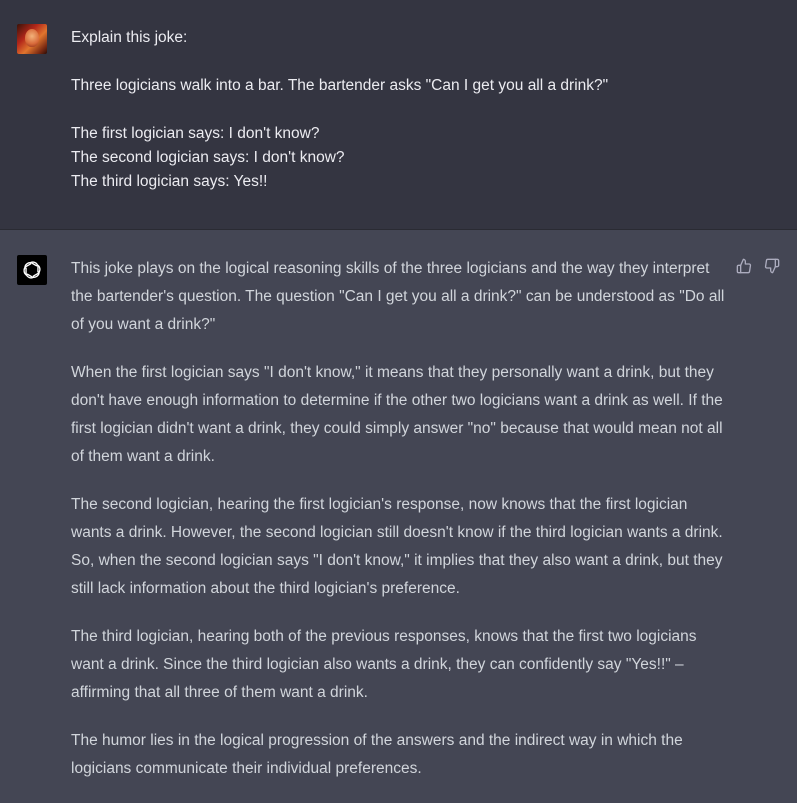 This screenshot has width=797, height=803. I want to click on assistant-avatar, so click(32, 270).